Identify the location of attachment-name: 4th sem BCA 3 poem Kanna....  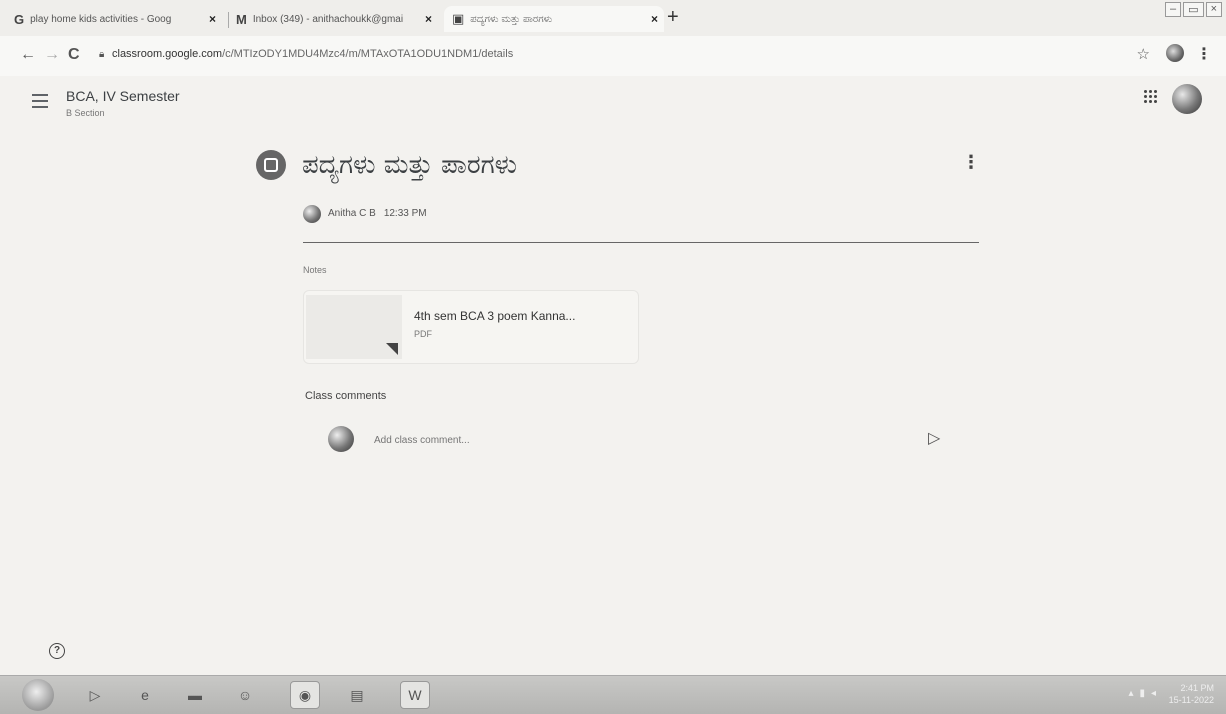
(495, 316).